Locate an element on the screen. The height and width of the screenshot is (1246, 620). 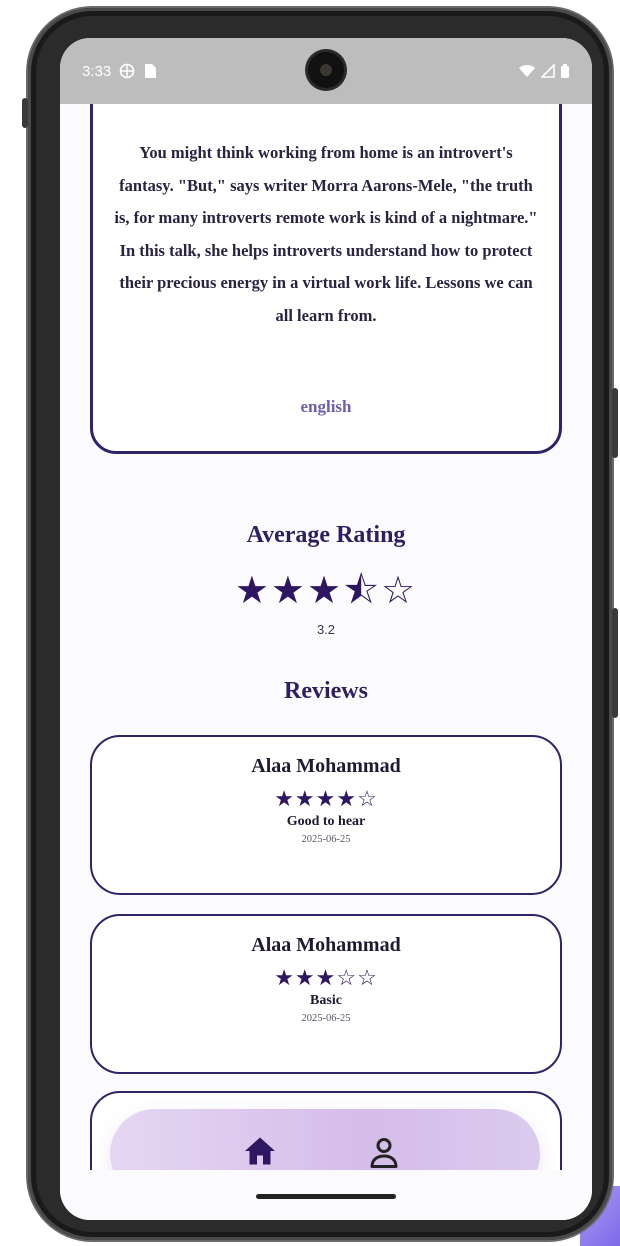
gesture-area is located at coordinates (326, 1195).